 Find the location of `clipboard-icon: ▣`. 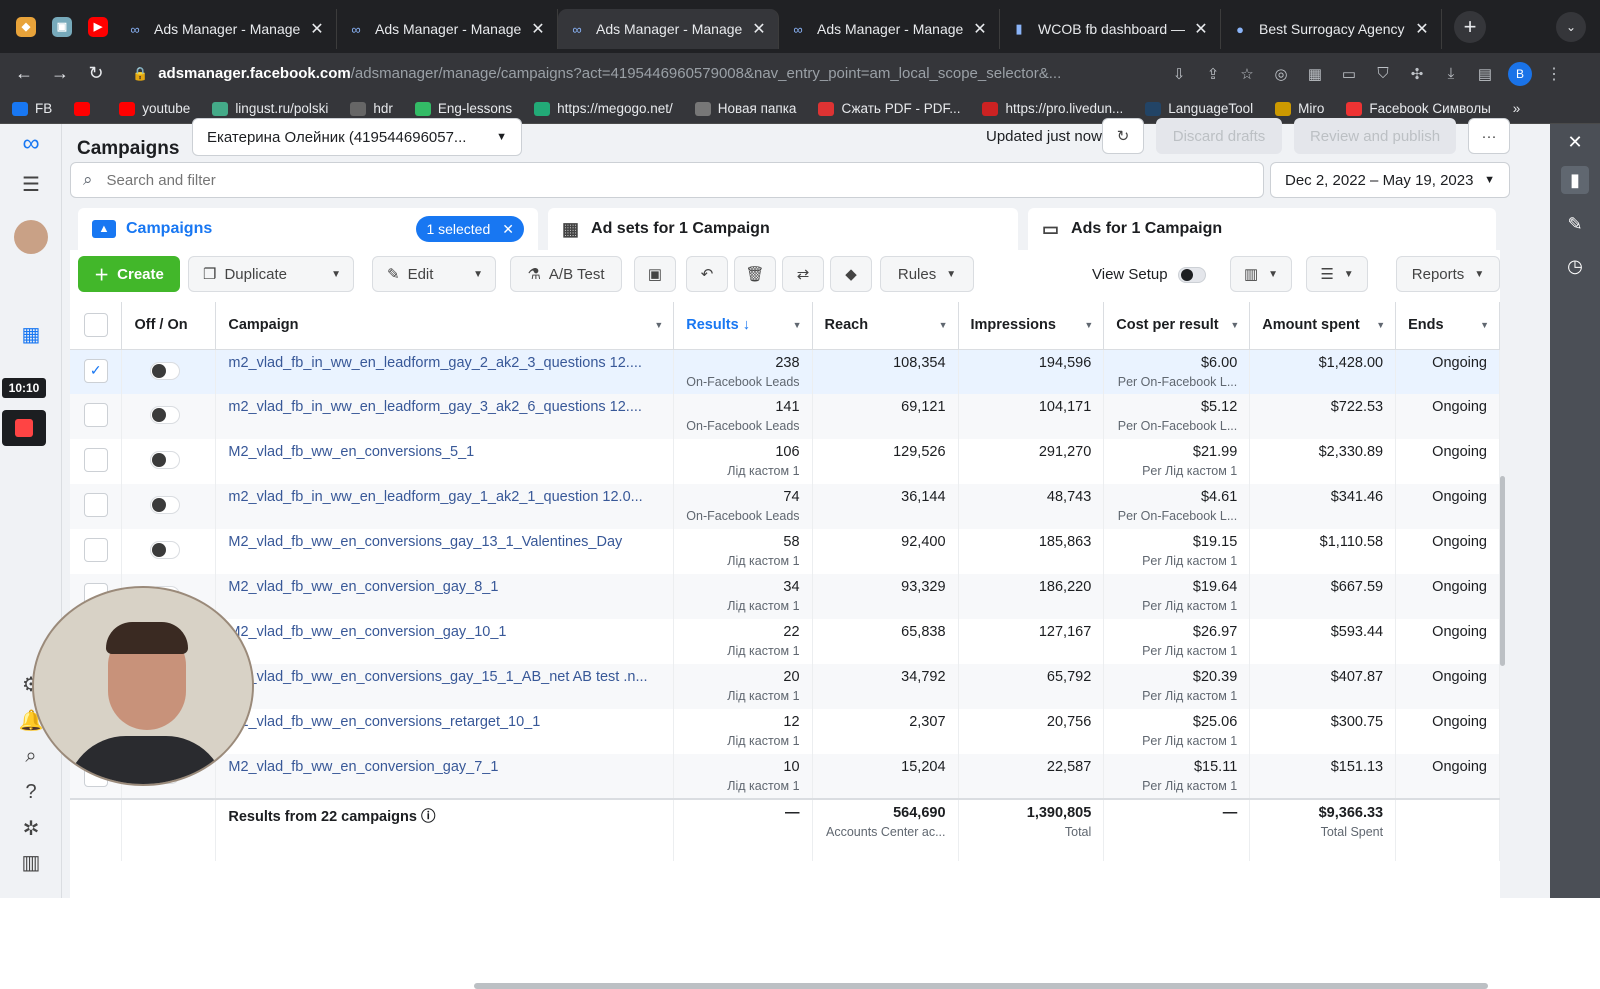

clipboard-icon: ▣ is located at coordinates (655, 274).